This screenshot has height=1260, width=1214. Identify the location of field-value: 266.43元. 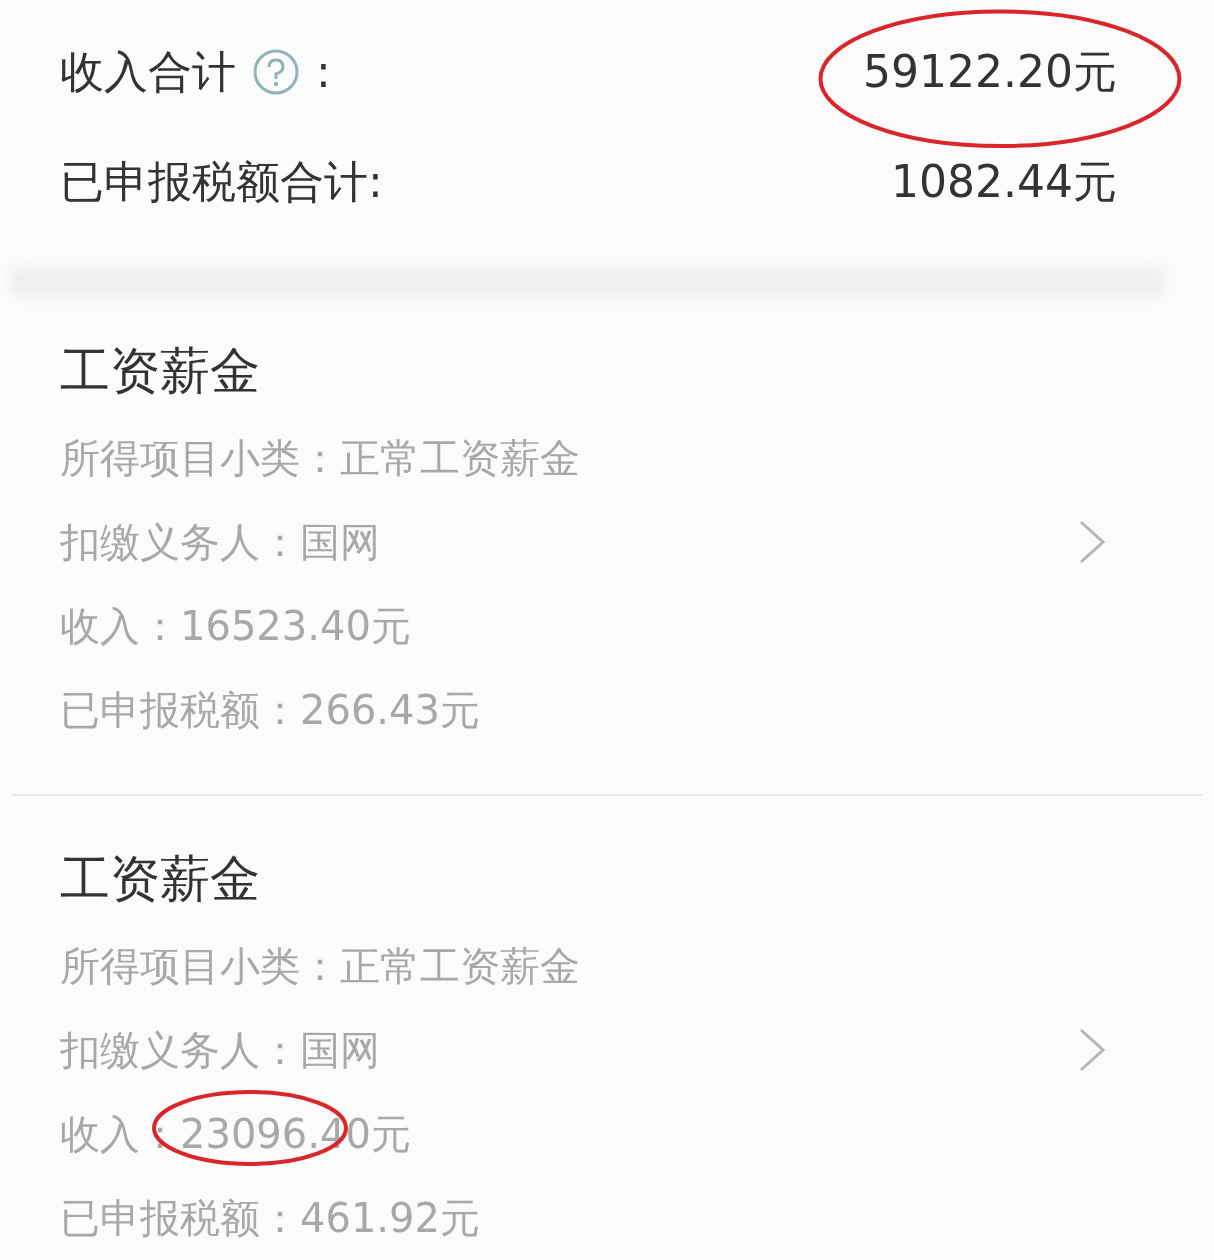
(390, 710).